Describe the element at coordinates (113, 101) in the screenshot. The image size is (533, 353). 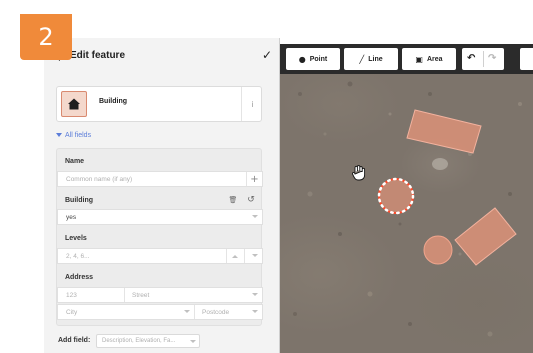
I see `preset-label: Building` at that location.